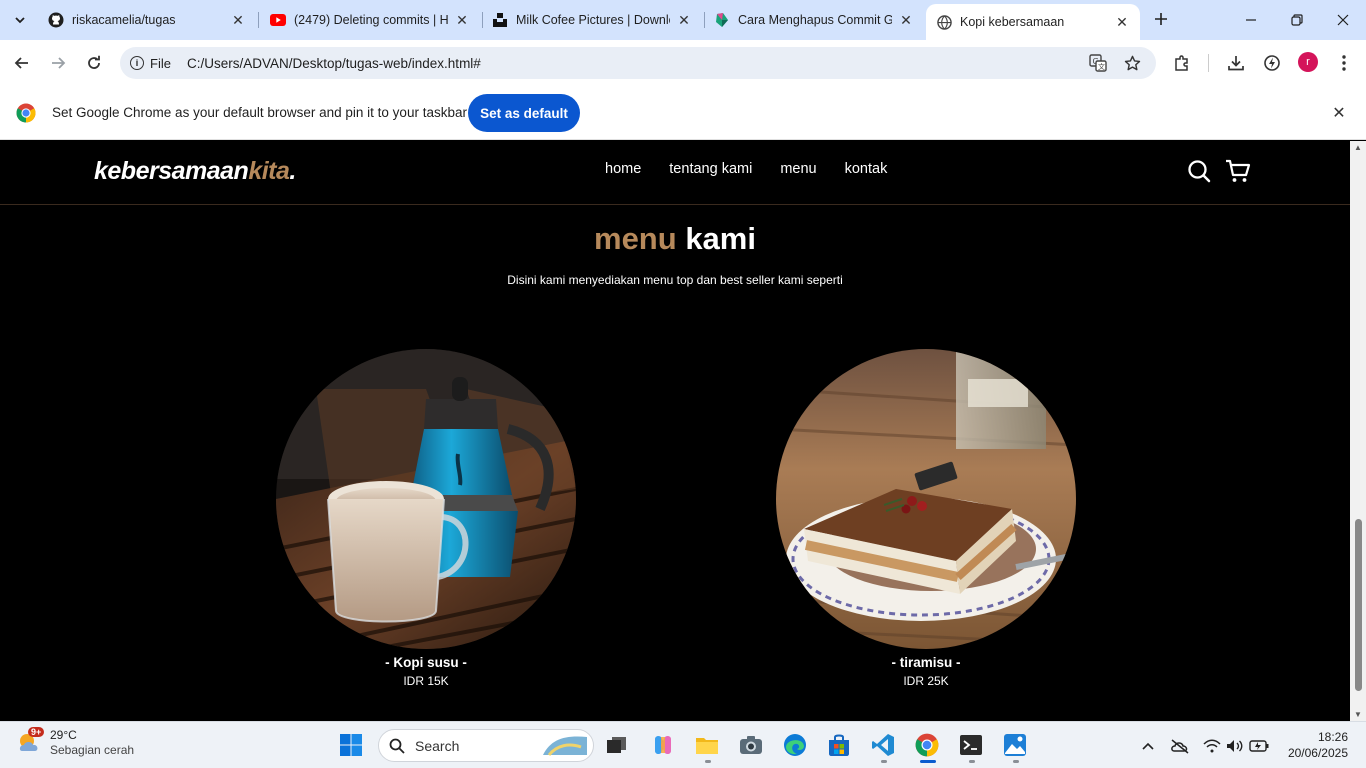  Describe the element at coordinates (839, 745) in the screenshot. I see `microsoft-store-icon` at that location.